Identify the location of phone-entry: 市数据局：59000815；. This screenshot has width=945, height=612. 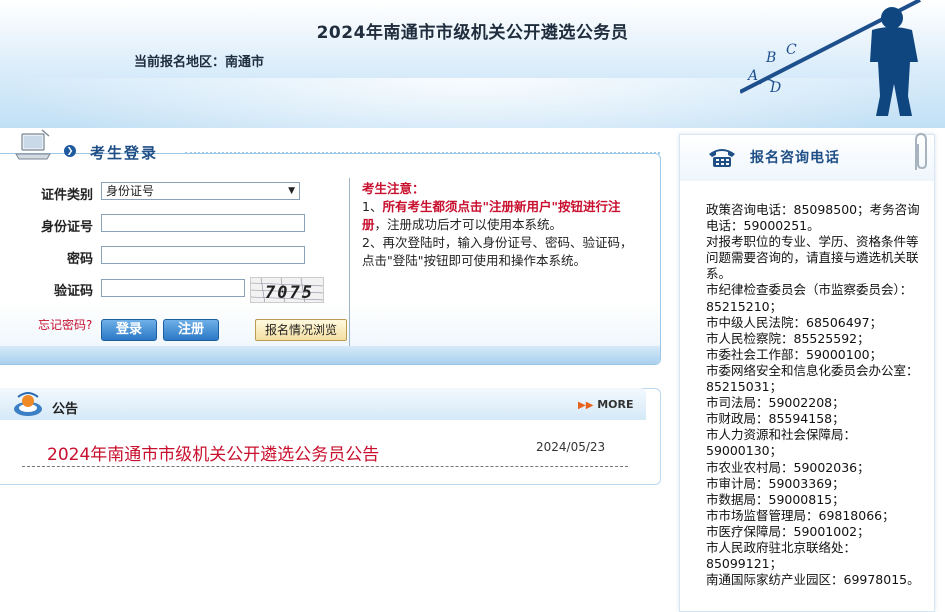
(775, 499).